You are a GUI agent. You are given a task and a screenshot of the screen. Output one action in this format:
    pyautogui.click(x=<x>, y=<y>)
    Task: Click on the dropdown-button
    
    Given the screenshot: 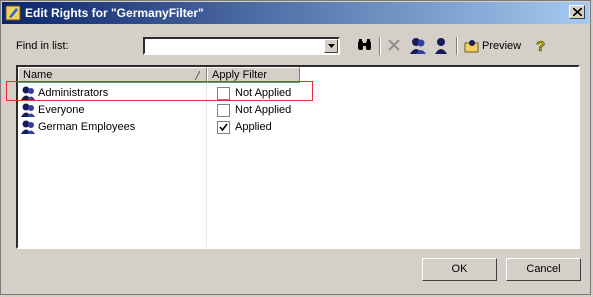 What is the action you would take?
    pyautogui.click(x=331, y=46)
    